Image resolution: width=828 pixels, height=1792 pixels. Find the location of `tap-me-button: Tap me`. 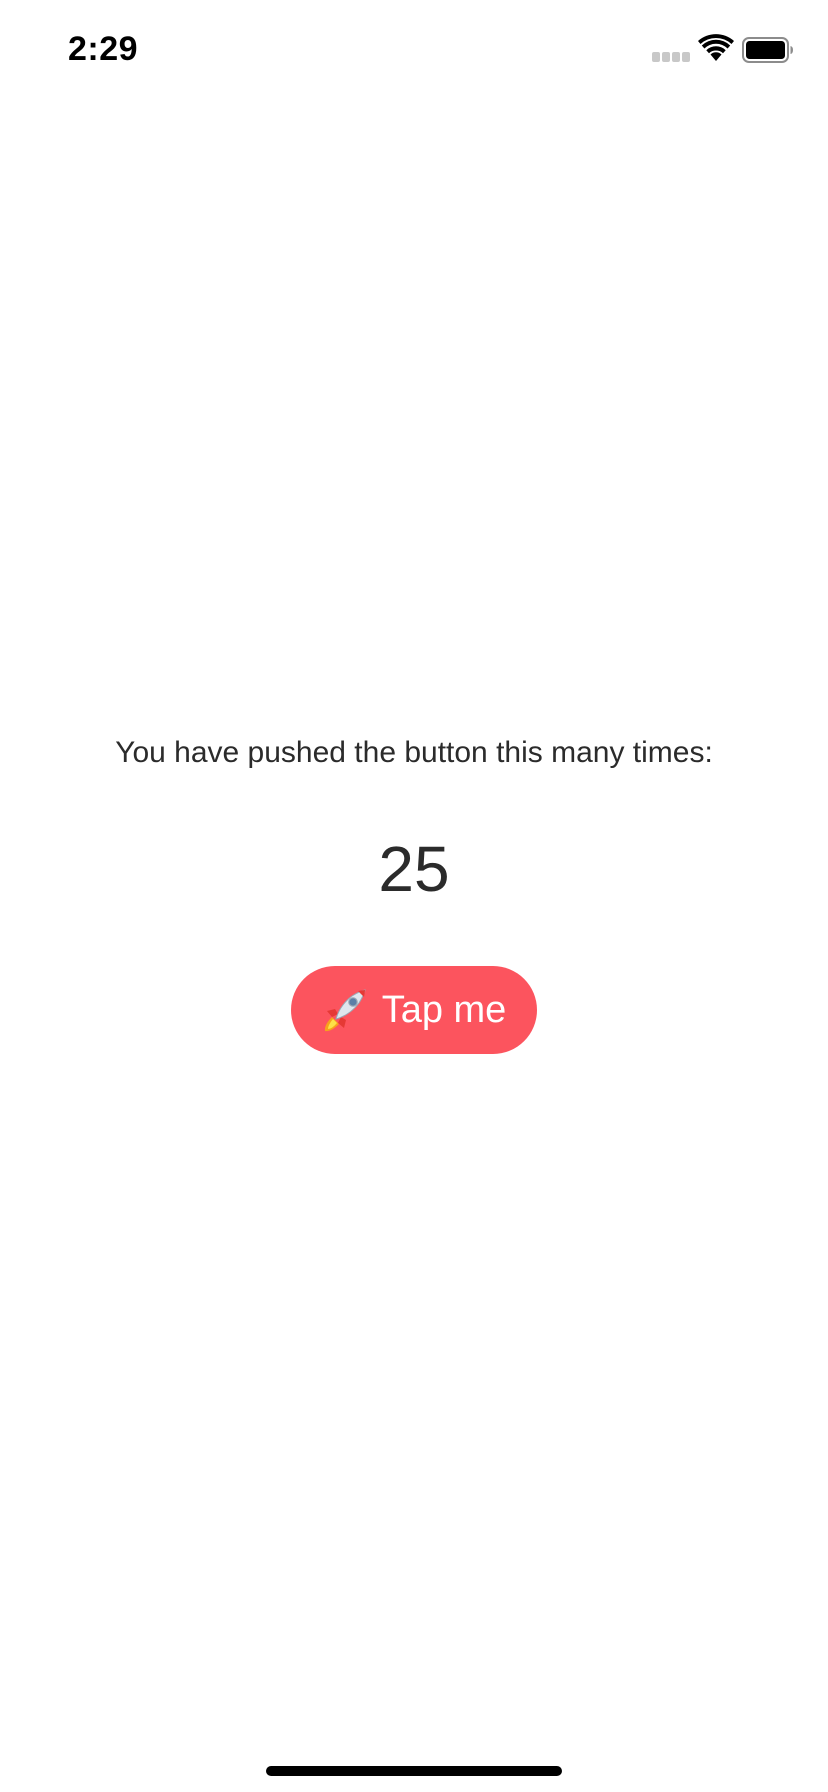

tap-me-button: Tap me is located at coordinates (414, 1010).